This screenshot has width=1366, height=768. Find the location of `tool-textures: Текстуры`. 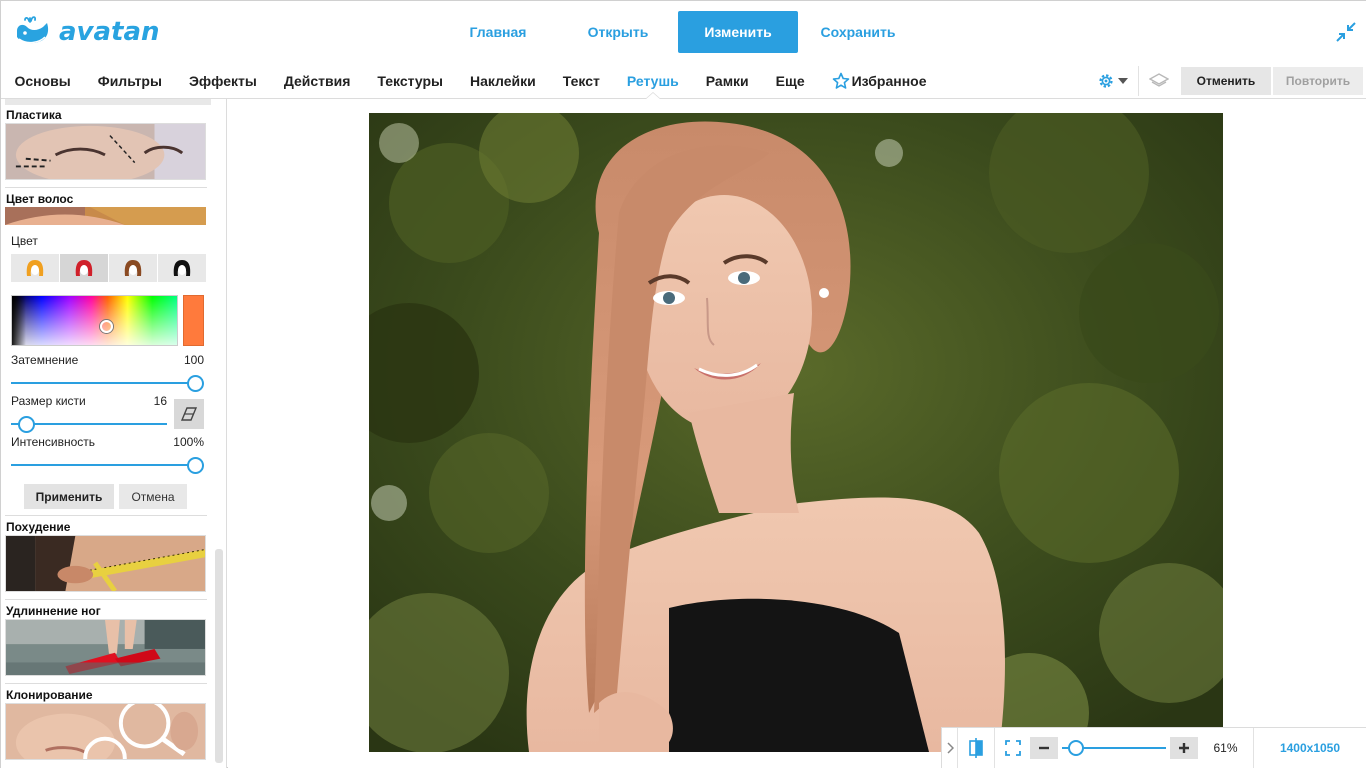

tool-textures: Текстуры is located at coordinates (410, 81).